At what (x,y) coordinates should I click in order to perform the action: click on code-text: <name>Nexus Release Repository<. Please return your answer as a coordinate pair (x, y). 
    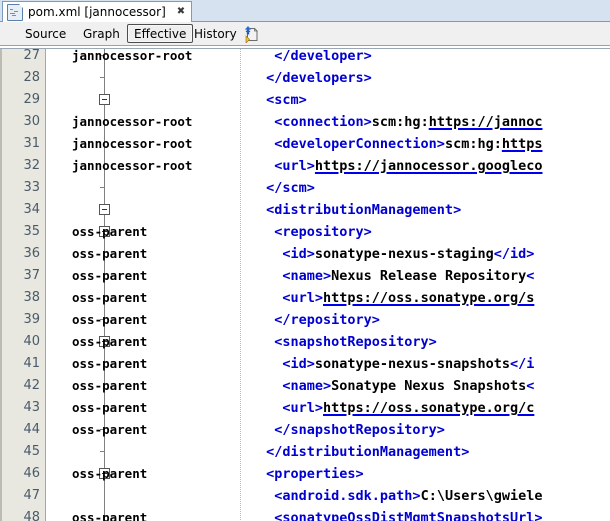
    Looking at the image, I should click on (396, 276).